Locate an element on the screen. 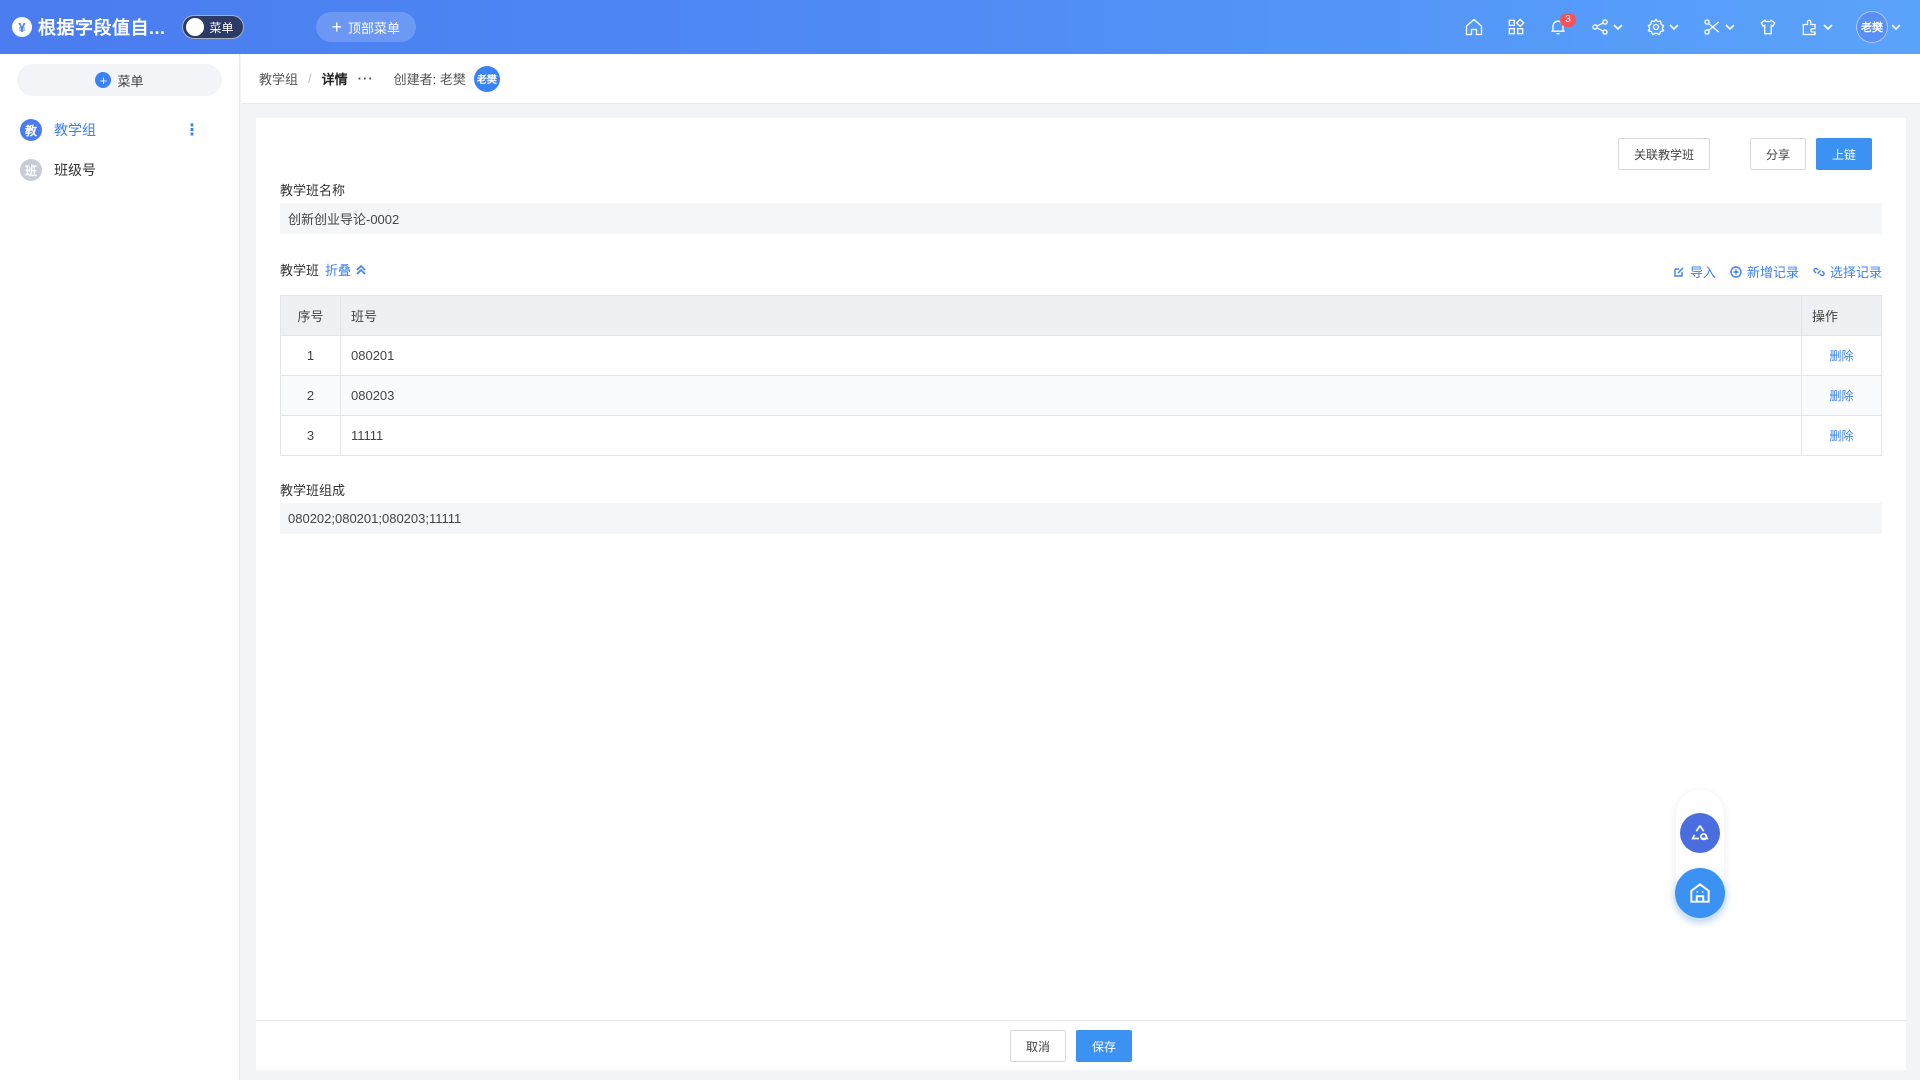  top-menu-button: + 顶部菜单 is located at coordinates (366, 27).